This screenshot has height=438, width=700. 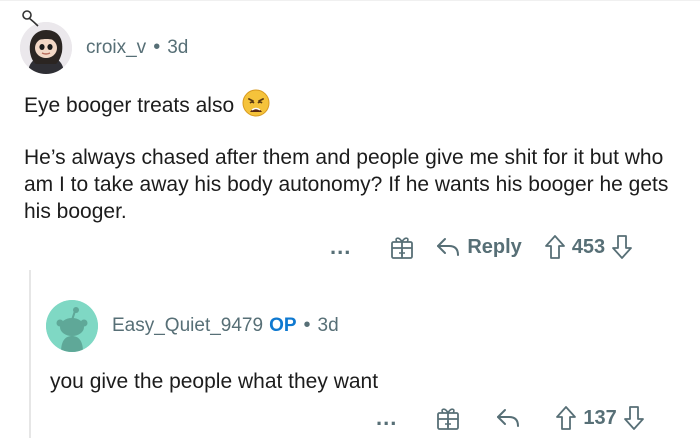 What do you see at coordinates (256, 106) in the screenshot?
I see `weary-face-emoji` at bounding box center [256, 106].